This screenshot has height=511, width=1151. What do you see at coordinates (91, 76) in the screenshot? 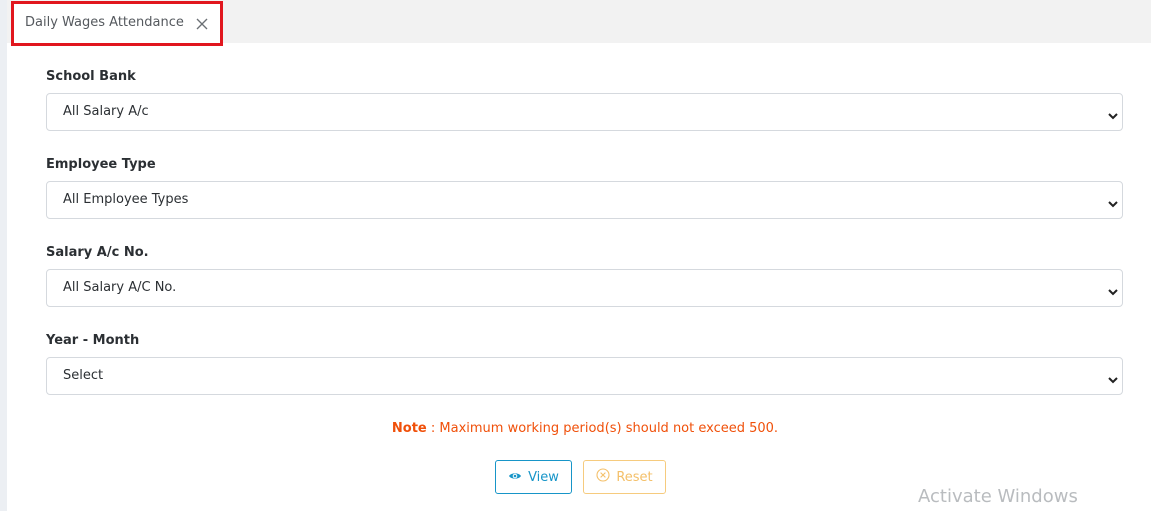
I see `school-bank-label: School Bank` at bounding box center [91, 76].